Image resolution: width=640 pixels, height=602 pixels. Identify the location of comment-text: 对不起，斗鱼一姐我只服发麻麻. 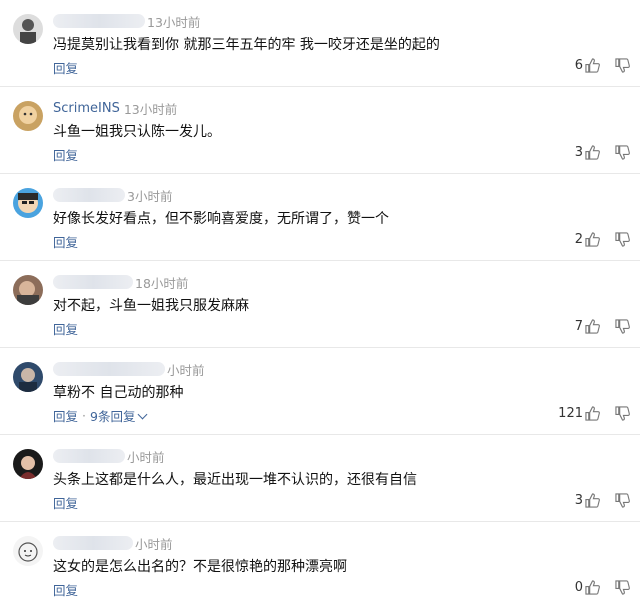
(151, 306).